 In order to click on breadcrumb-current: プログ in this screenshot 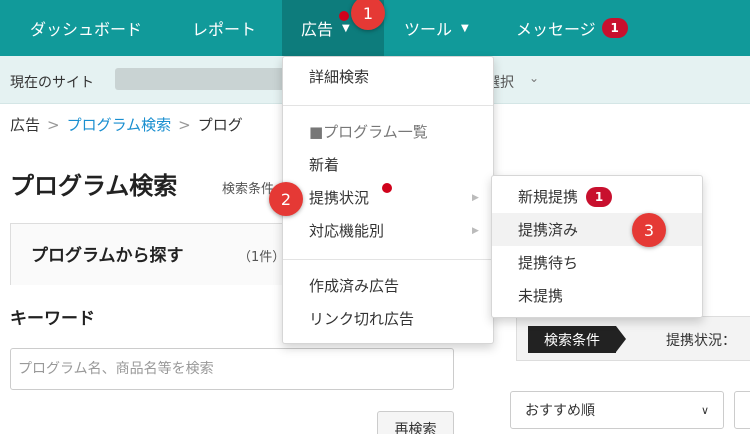, I will do `click(220, 125)`.